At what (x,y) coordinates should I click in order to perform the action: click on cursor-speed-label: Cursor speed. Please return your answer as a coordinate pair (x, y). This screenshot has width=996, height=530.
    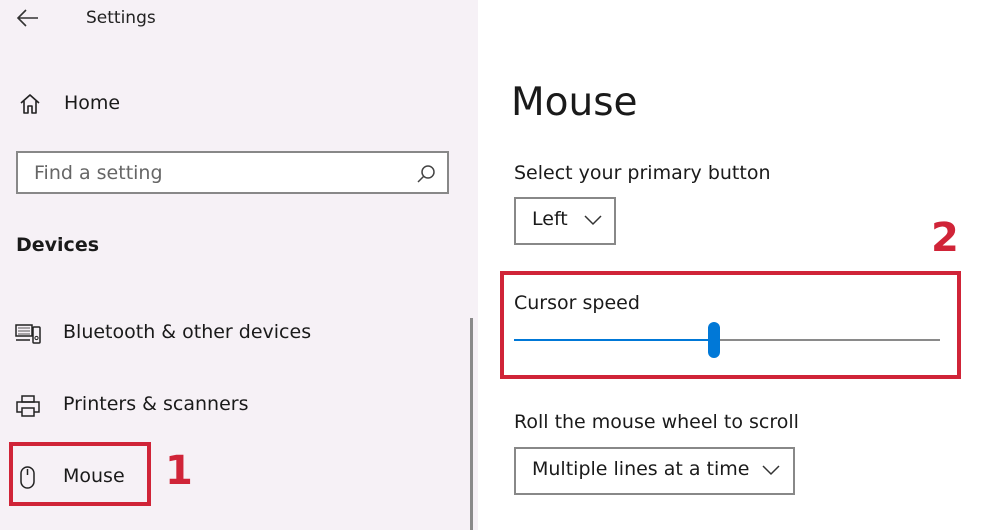
    Looking at the image, I should click on (577, 303).